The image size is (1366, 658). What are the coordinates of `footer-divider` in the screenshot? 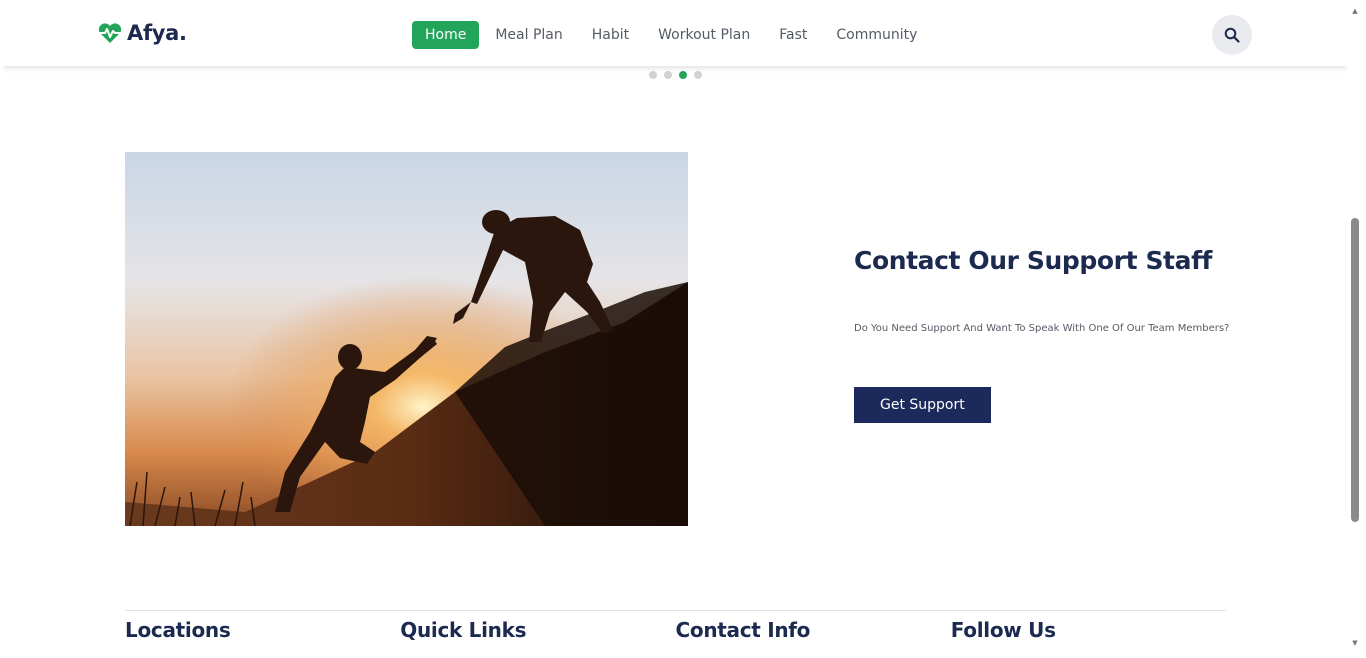 It's located at (675, 610).